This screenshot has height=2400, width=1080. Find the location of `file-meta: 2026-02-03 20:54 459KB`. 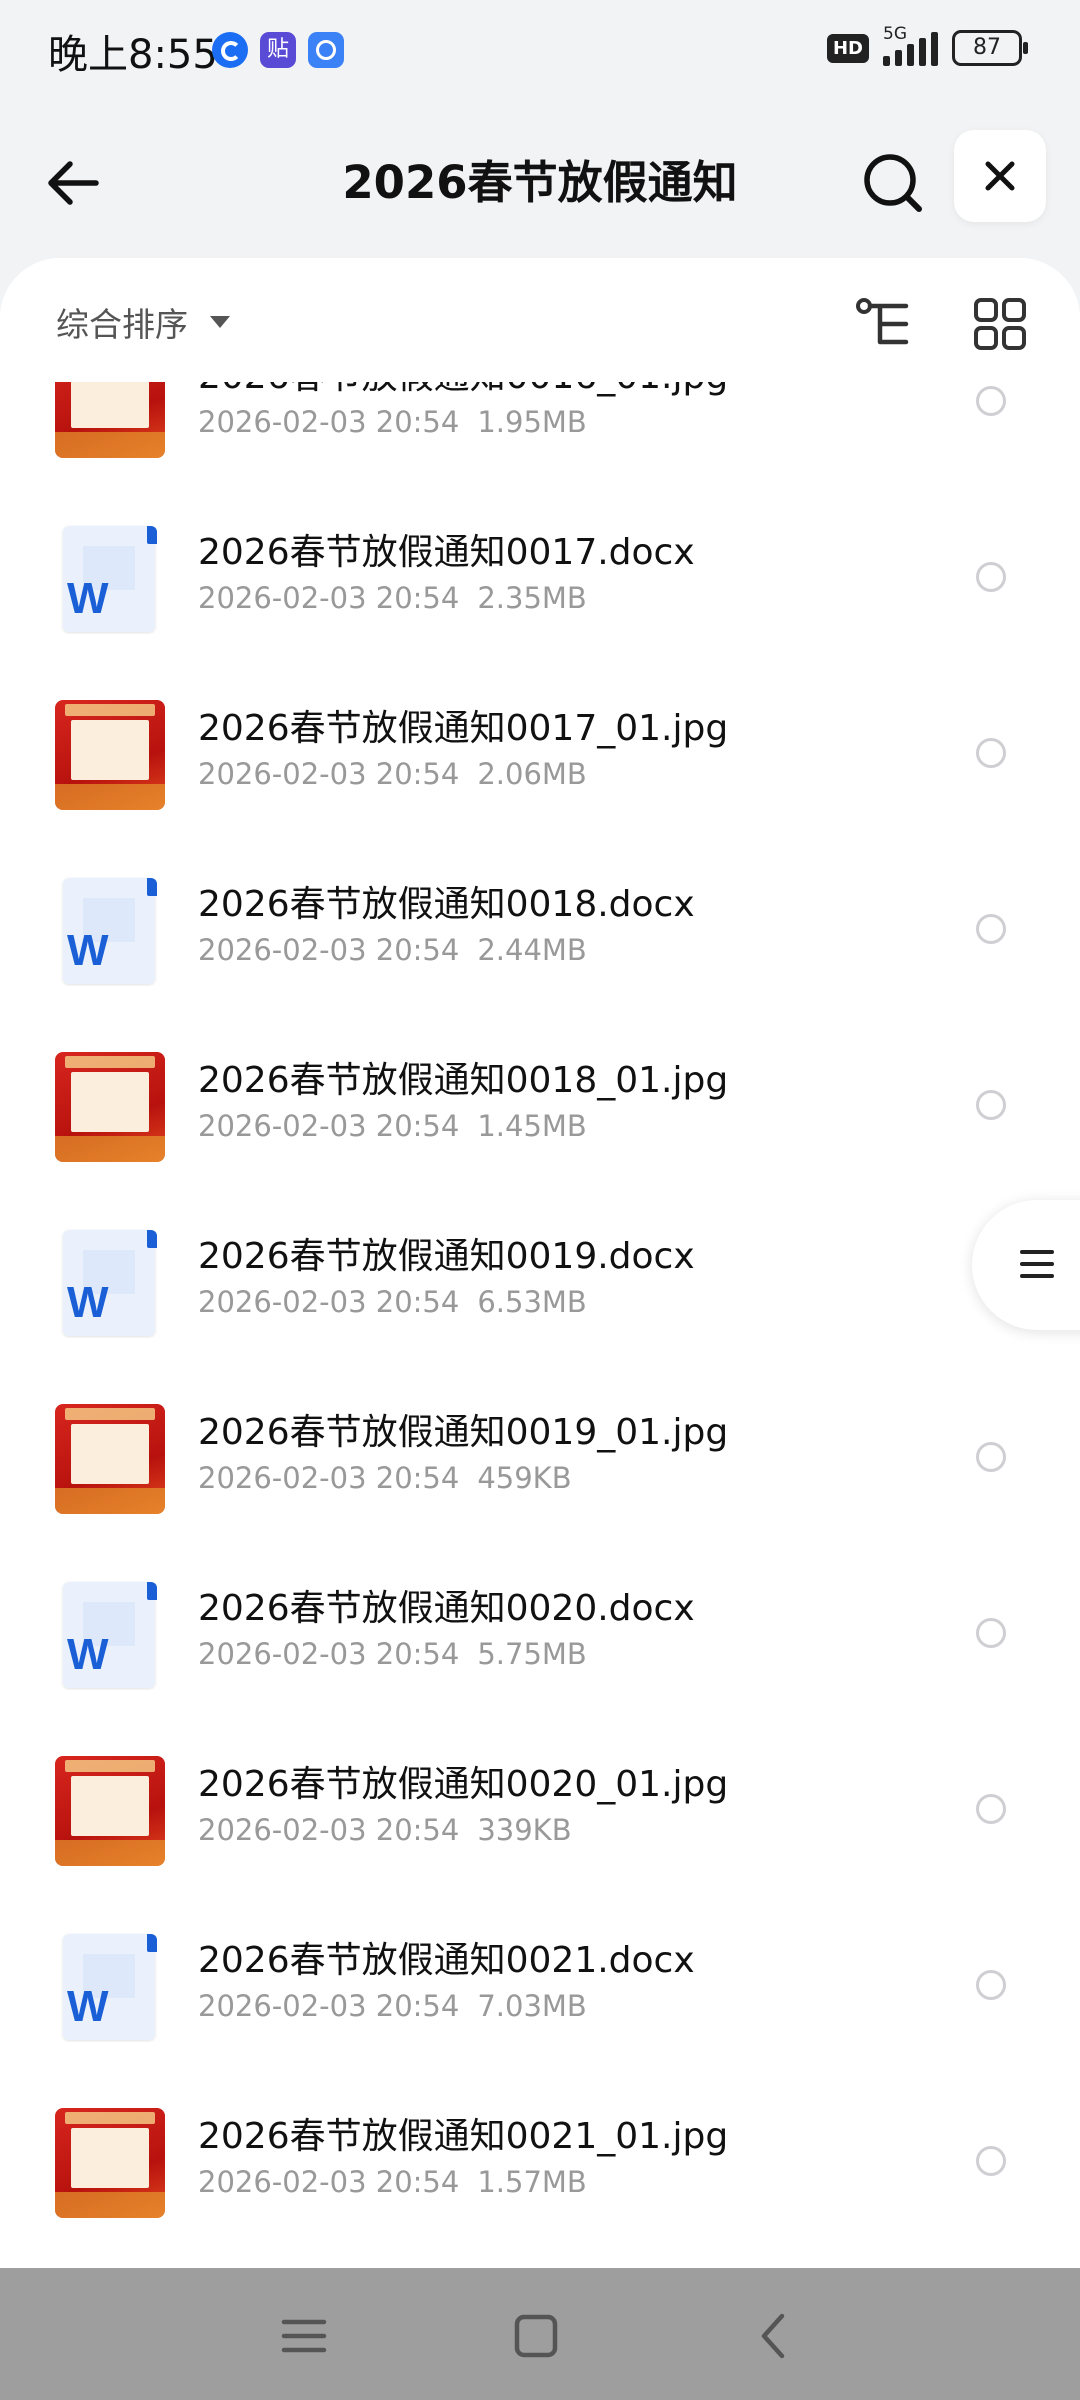

file-meta: 2026-02-03 20:54 459KB is located at coordinates (385, 1478).